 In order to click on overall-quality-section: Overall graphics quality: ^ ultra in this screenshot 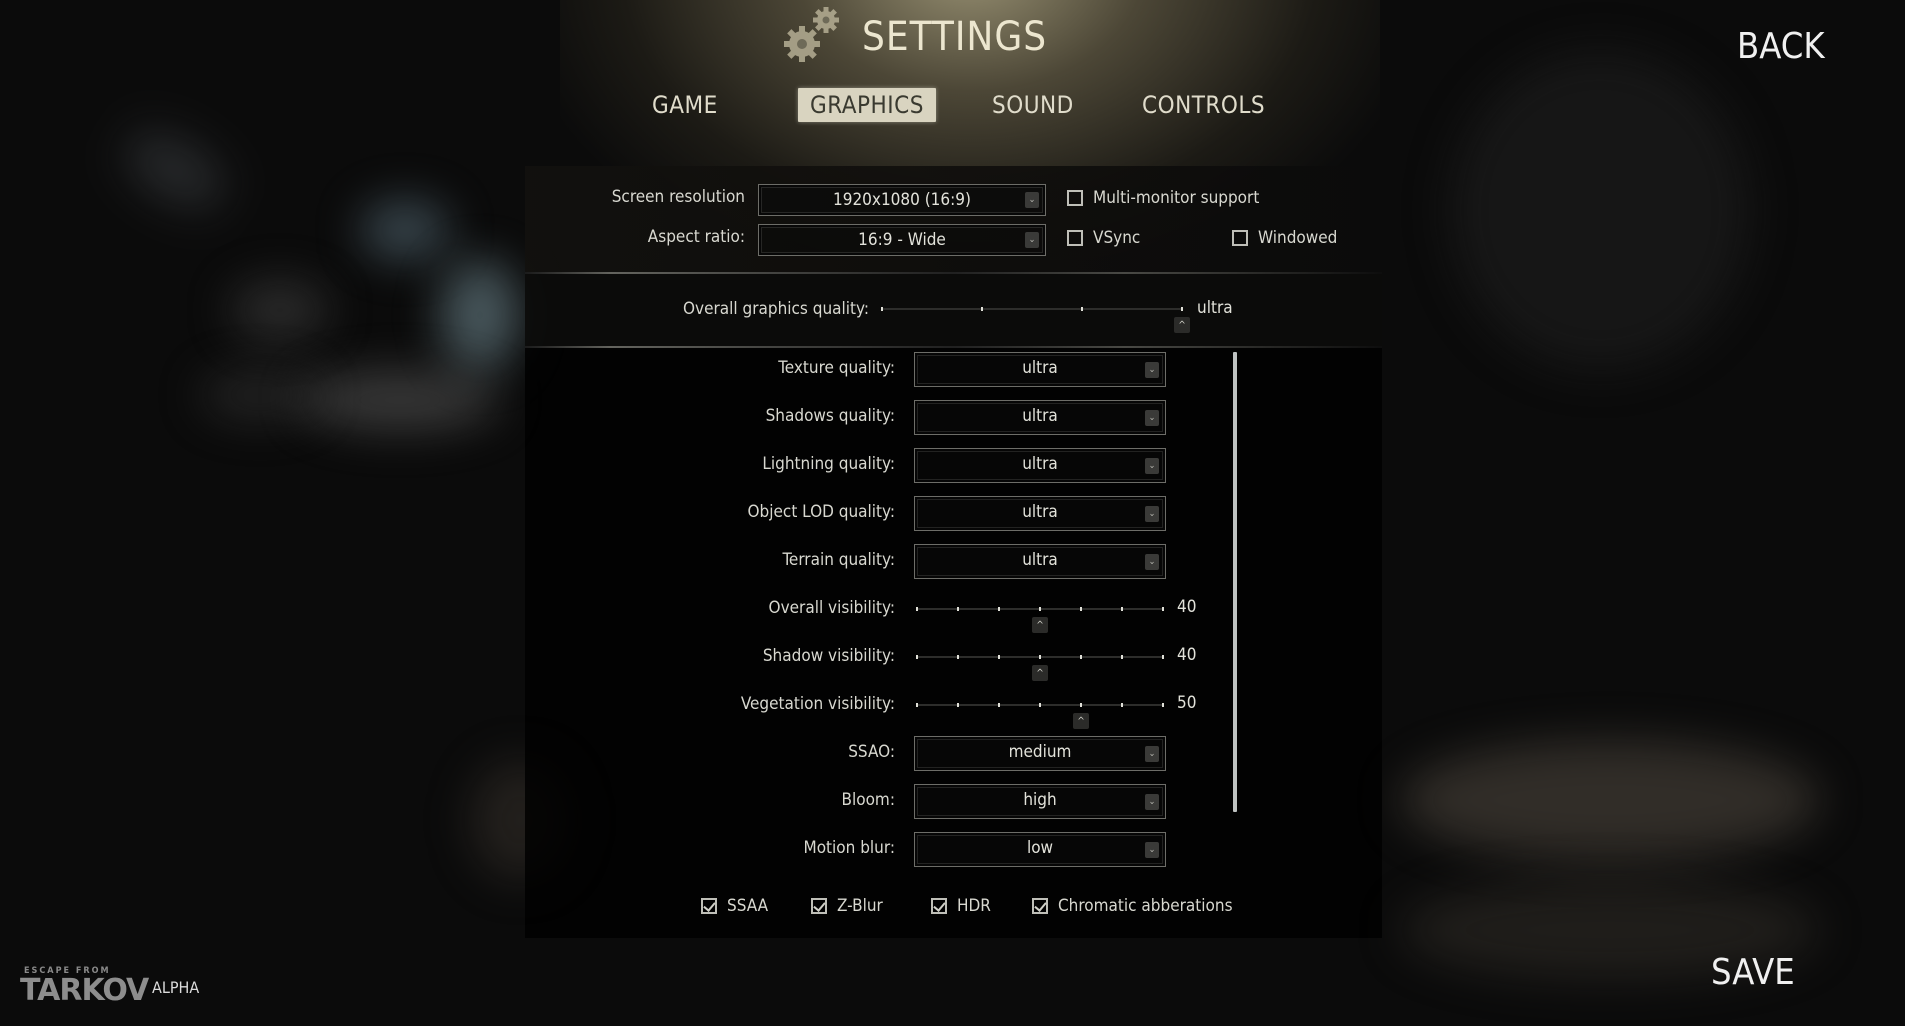, I will do `click(953, 310)`.